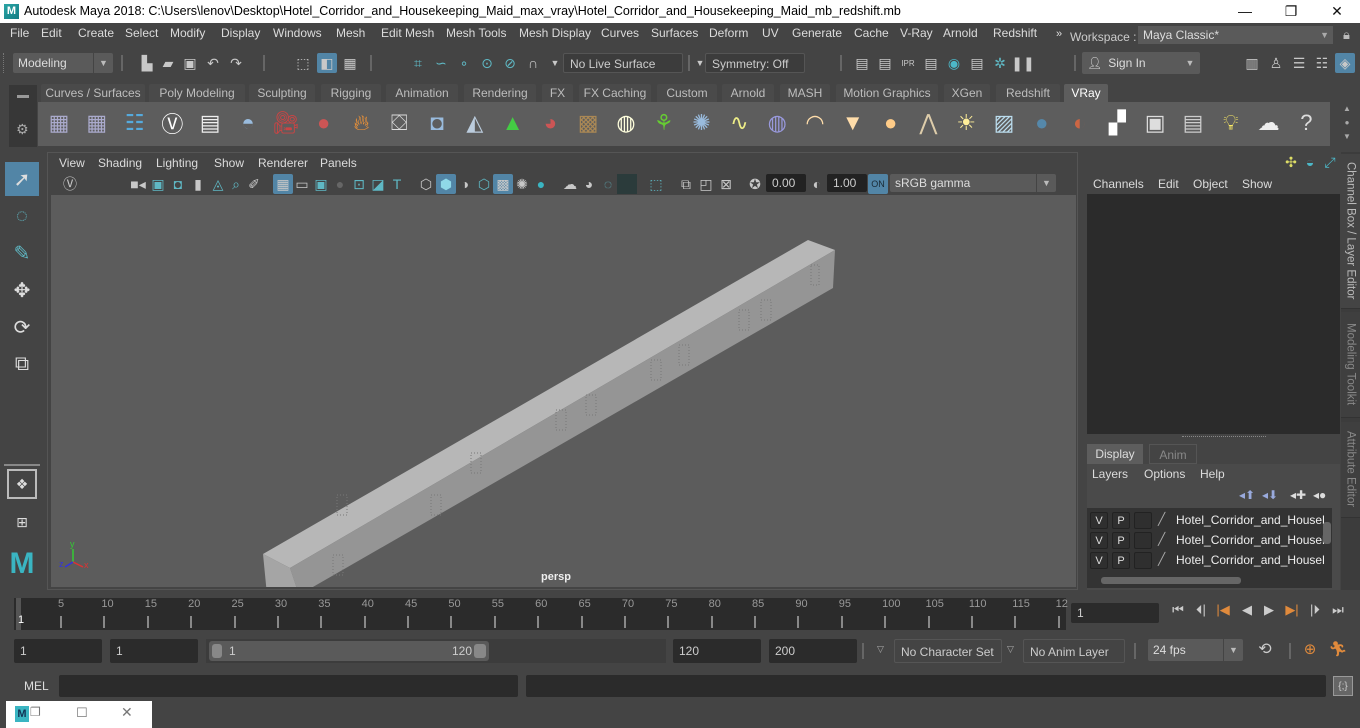 The image size is (1360, 728). What do you see at coordinates (22, 364) in the screenshot?
I see `scale-tool-icon: ⧉` at bounding box center [22, 364].